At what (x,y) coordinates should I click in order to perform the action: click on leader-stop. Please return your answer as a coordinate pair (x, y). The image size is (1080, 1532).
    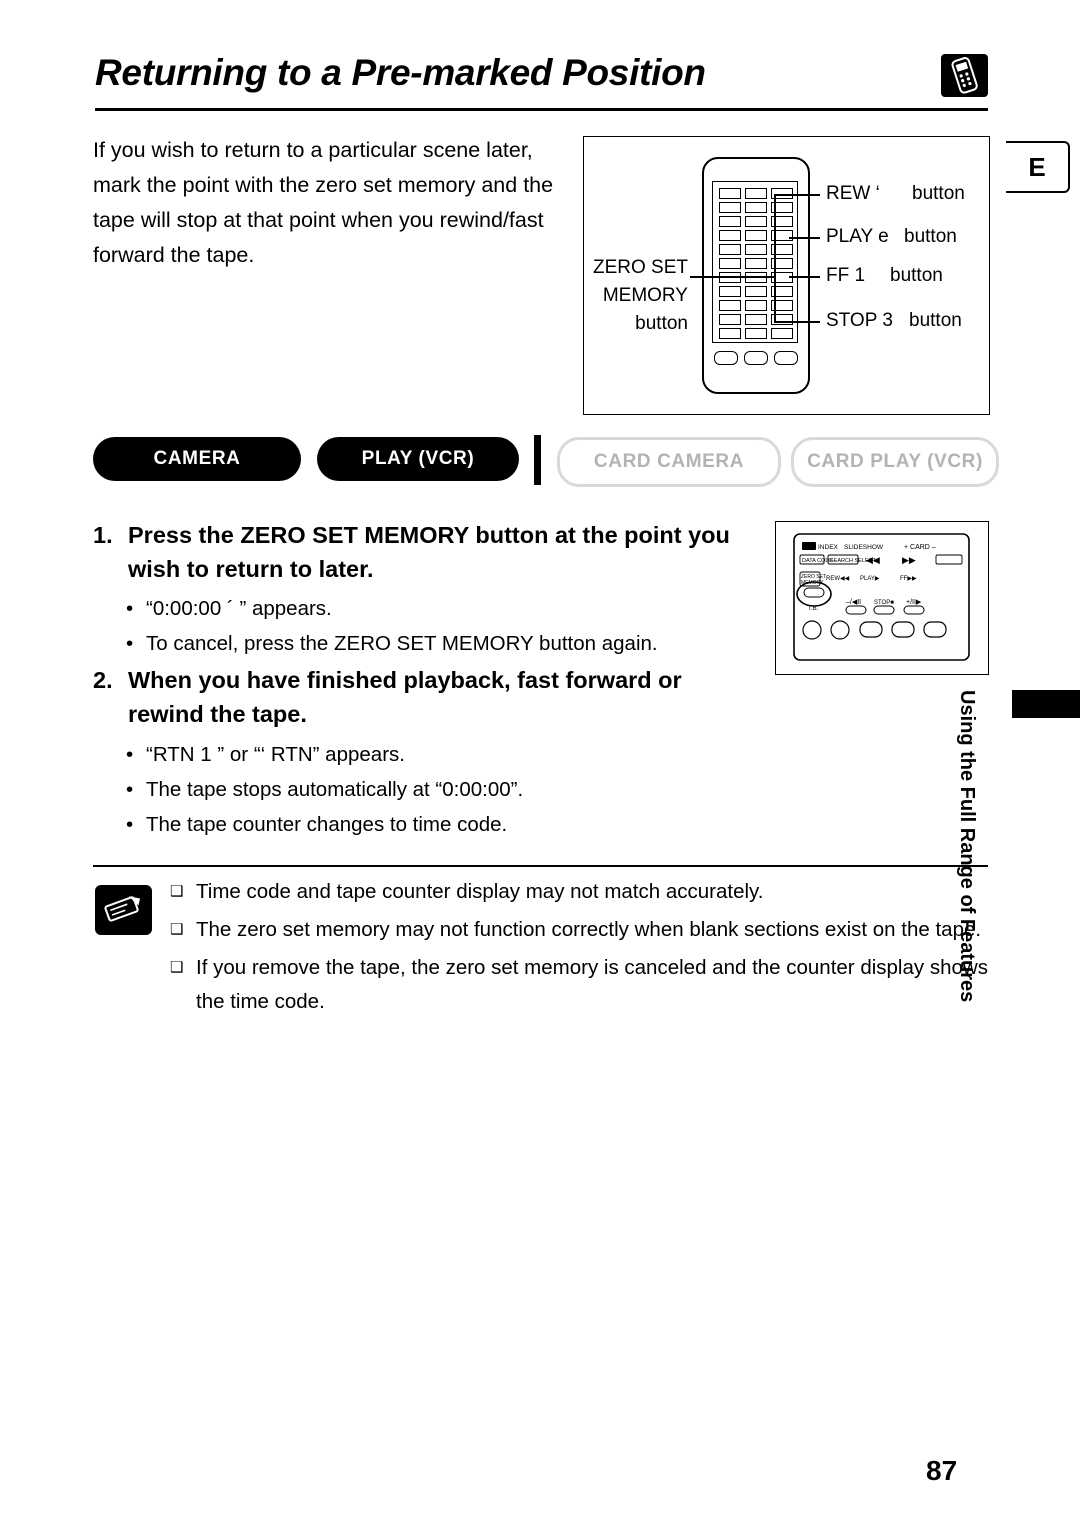
    Looking at the image, I should click on (797, 322).